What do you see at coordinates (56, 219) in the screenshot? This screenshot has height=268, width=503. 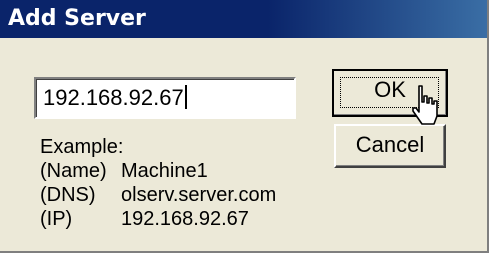 I see `example-key: (IP)` at bounding box center [56, 219].